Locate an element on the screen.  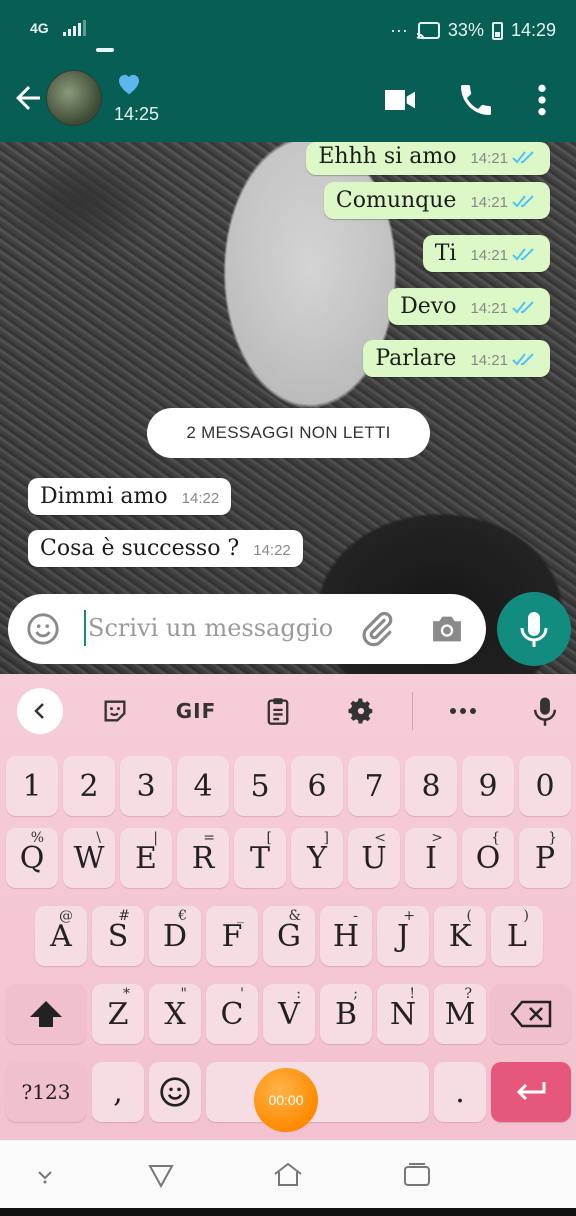
key-5: 5 is located at coordinates (260, 786).